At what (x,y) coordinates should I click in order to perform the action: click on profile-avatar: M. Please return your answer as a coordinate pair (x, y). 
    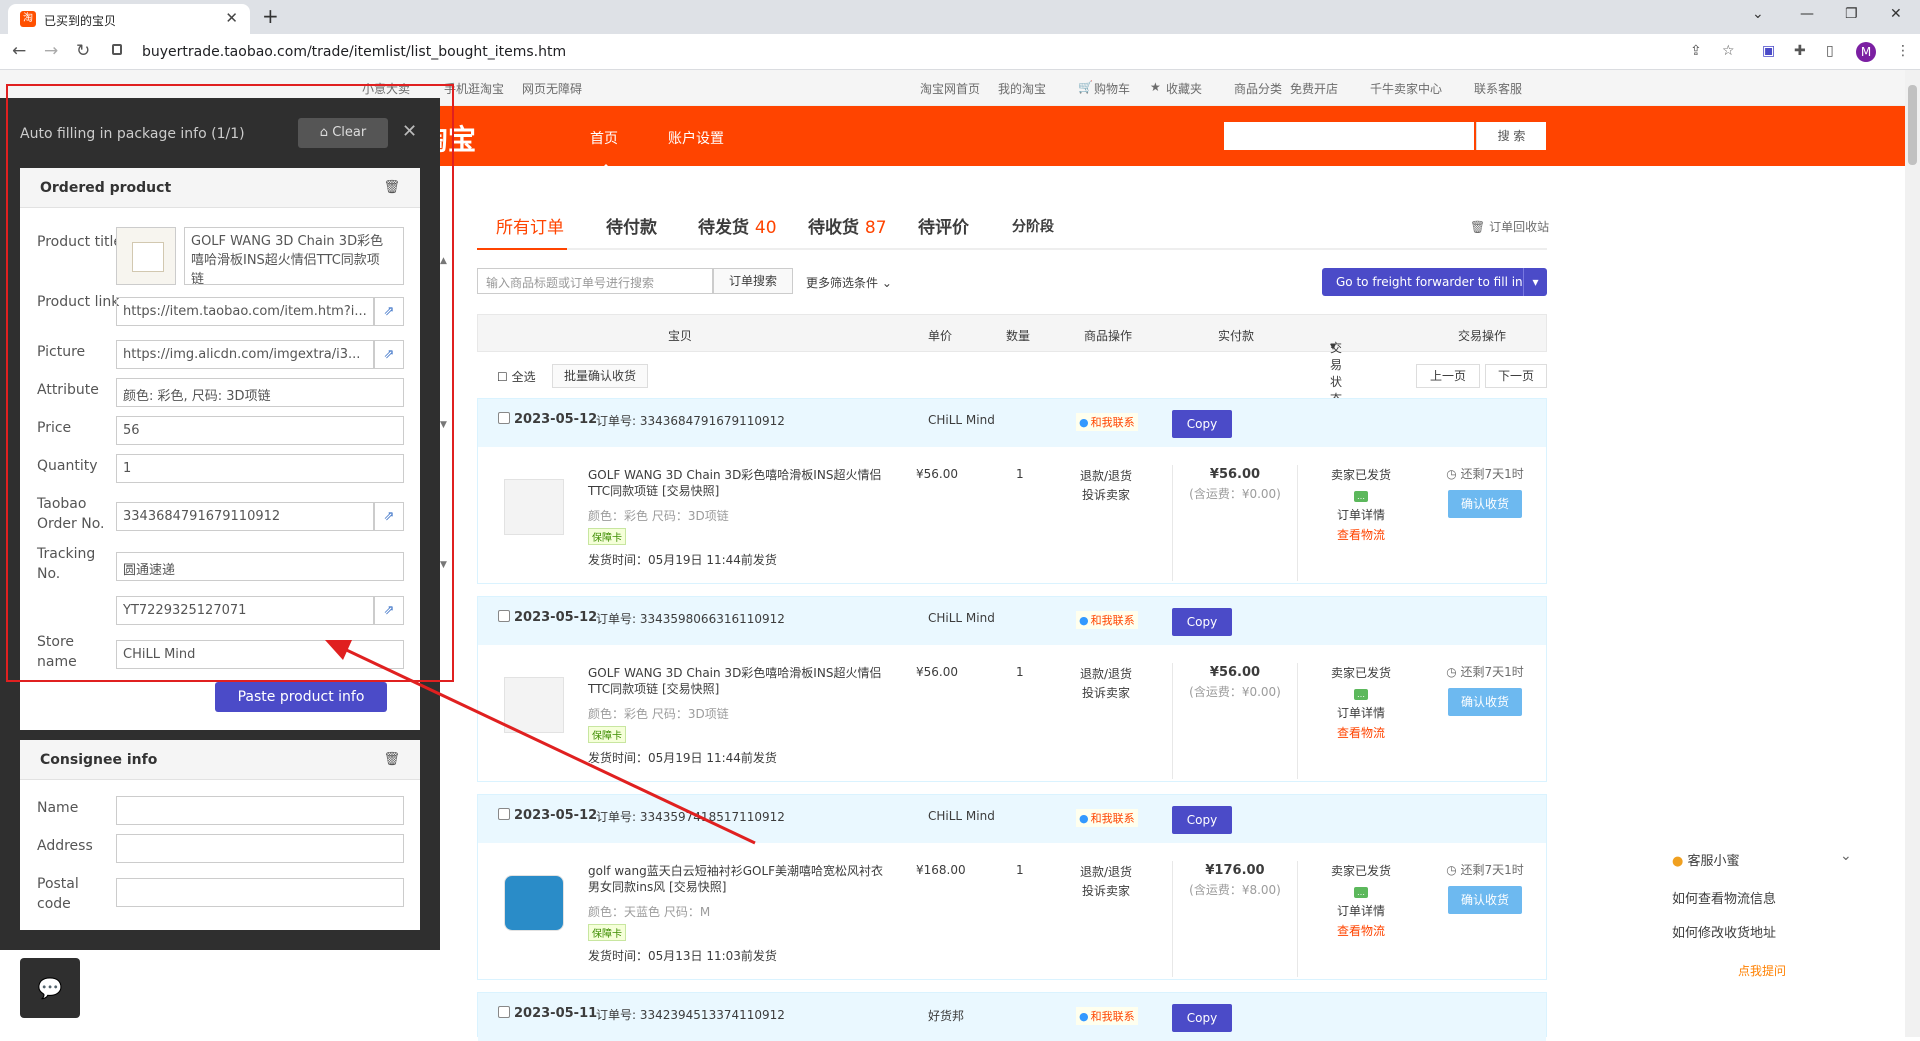
    Looking at the image, I should click on (1866, 52).